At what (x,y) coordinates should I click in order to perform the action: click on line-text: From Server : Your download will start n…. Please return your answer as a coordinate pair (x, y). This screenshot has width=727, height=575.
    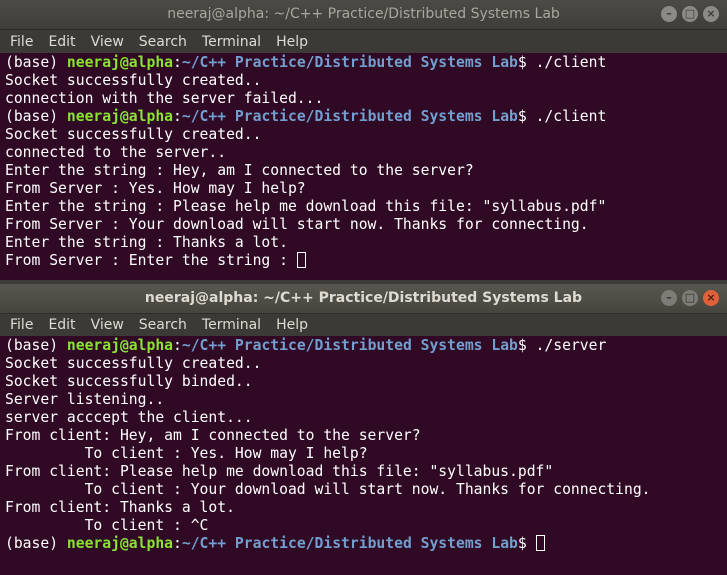
    Looking at the image, I should click on (297, 224).